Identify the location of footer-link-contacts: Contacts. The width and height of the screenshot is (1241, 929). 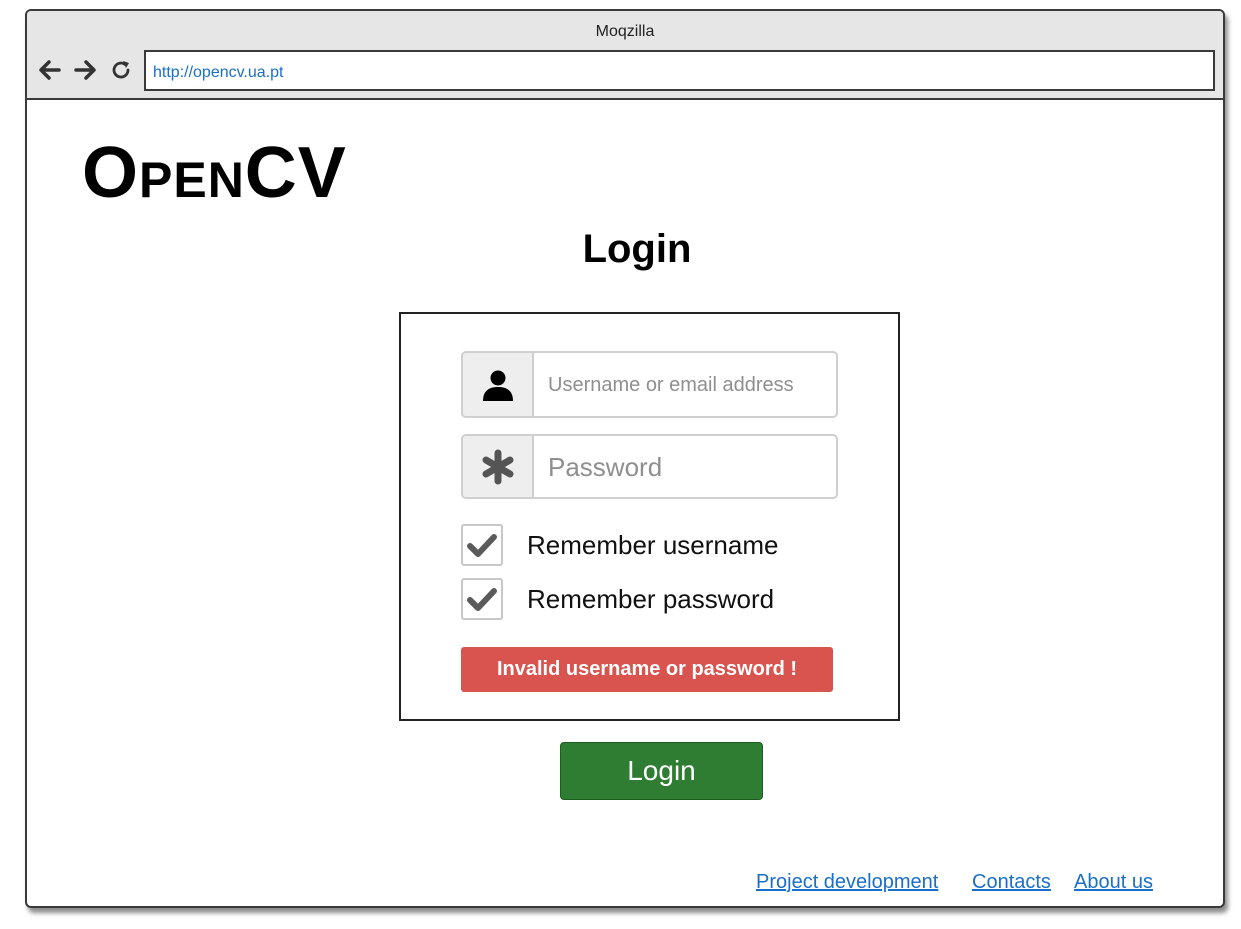
(1011, 882).